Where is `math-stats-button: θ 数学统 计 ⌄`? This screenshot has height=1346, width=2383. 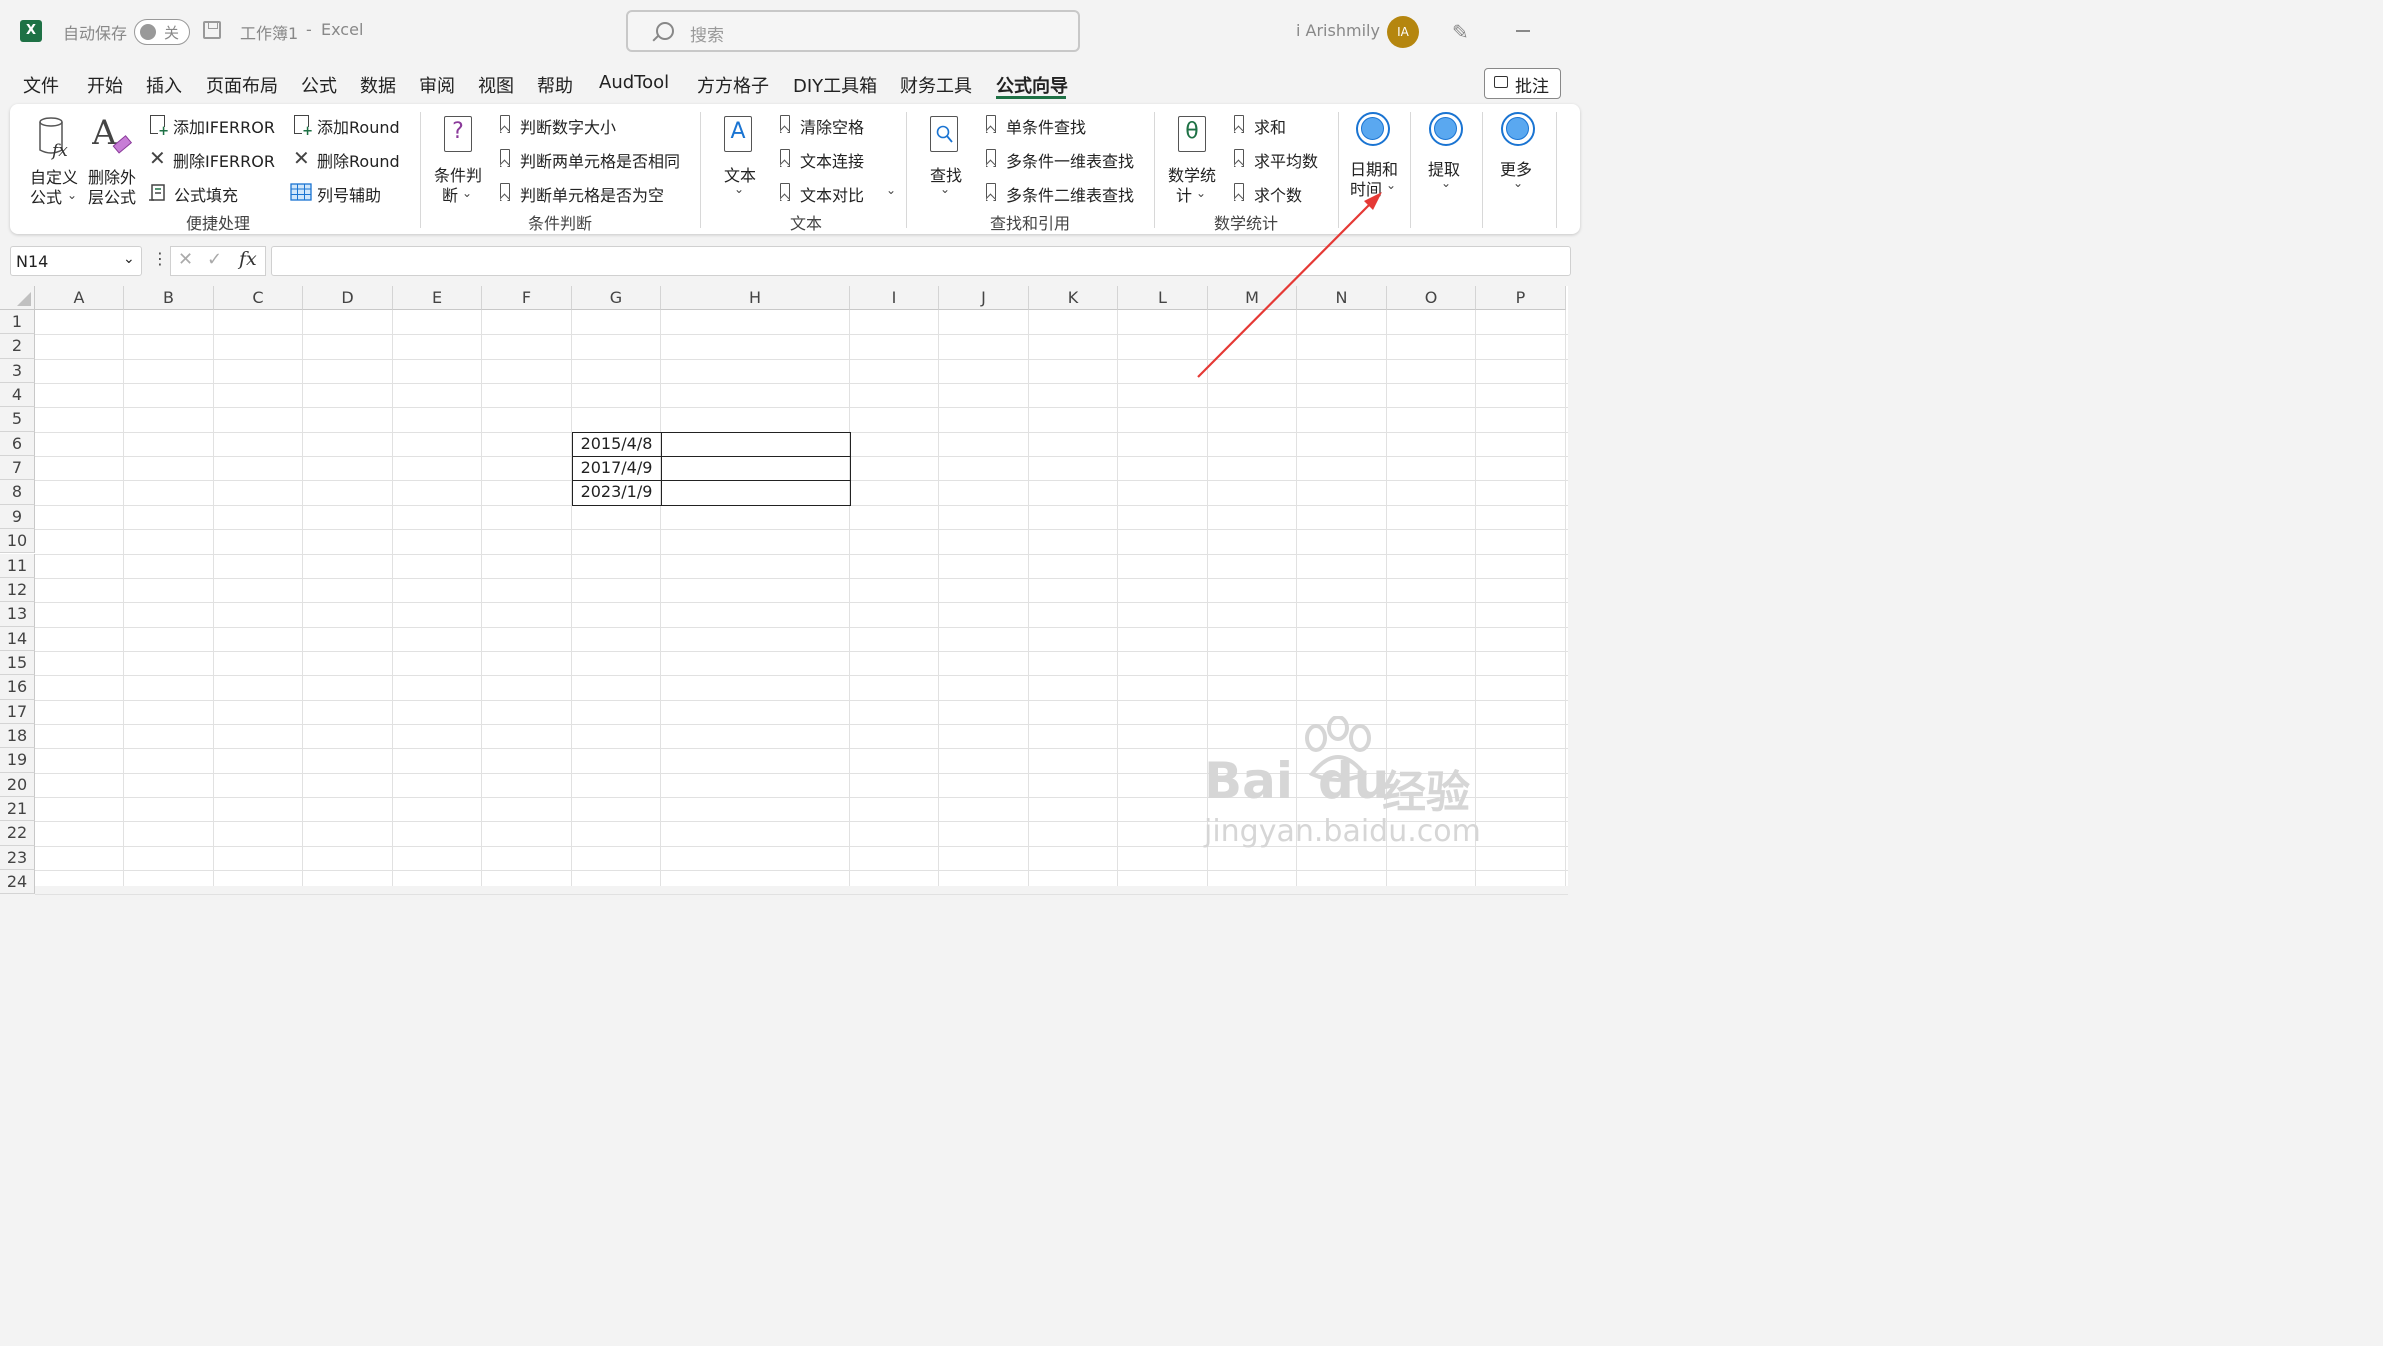
math-stats-button: θ 数学统 计 ⌄ is located at coordinates (1193, 158).